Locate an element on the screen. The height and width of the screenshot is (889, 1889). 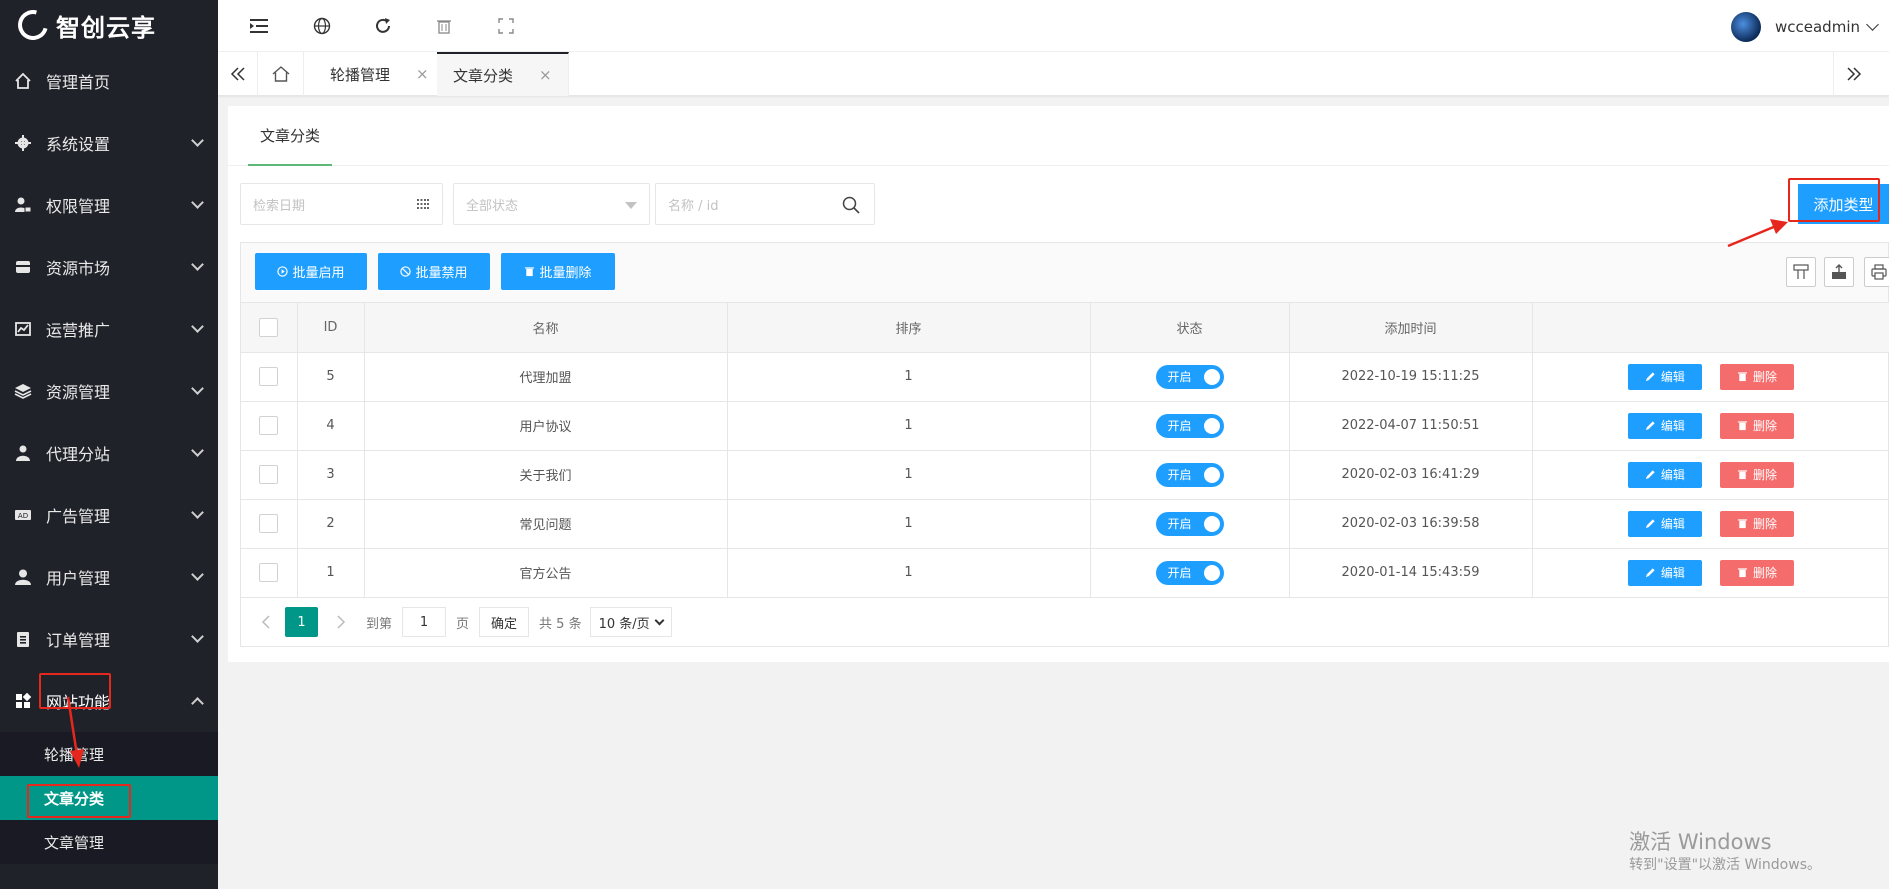
batch-delete-label: 批量删除 is located at coordinates (565, 272).